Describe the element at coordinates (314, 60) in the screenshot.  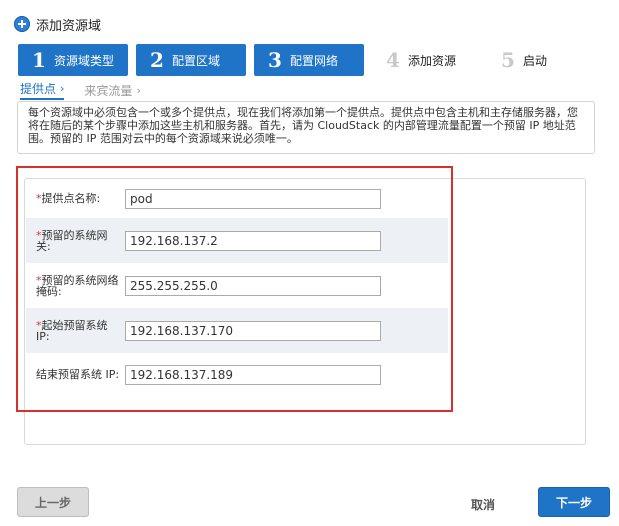
I see `step-label: 配置网络` at that location.